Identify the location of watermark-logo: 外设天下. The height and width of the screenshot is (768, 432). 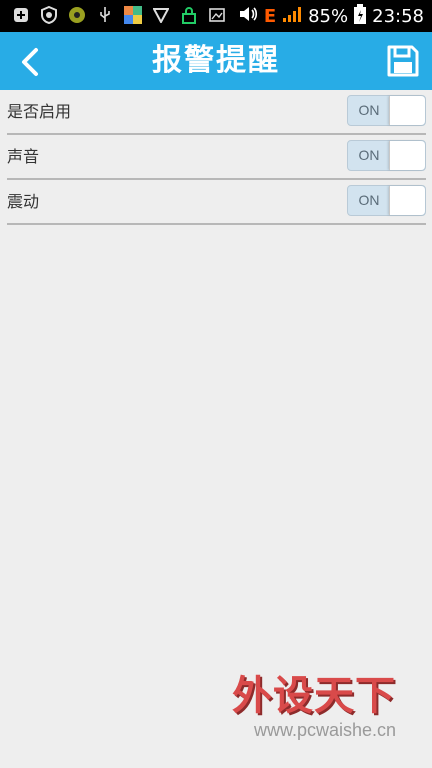
(314, 696).